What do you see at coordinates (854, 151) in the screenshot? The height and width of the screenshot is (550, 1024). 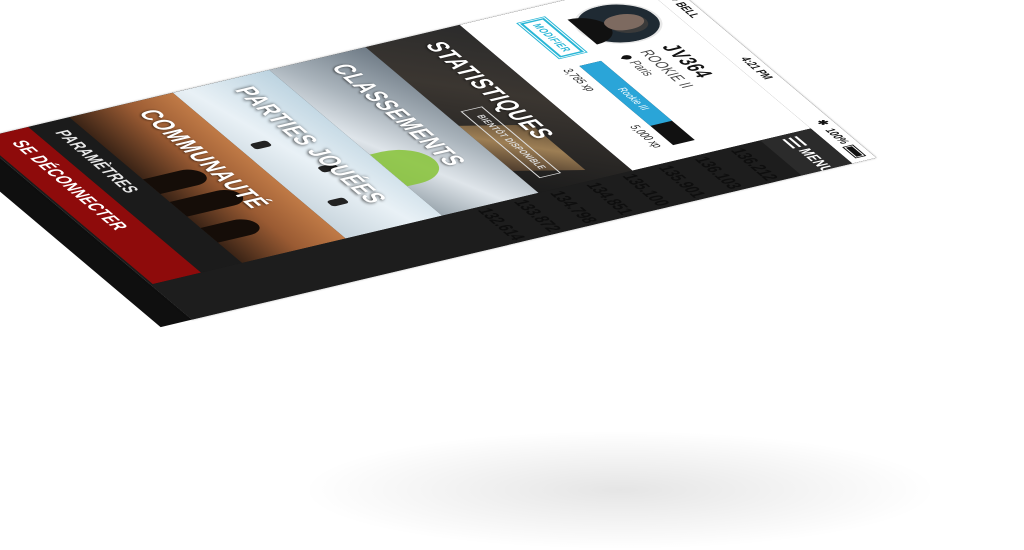 I see `battery-icon` at bounding box center [854, 151].